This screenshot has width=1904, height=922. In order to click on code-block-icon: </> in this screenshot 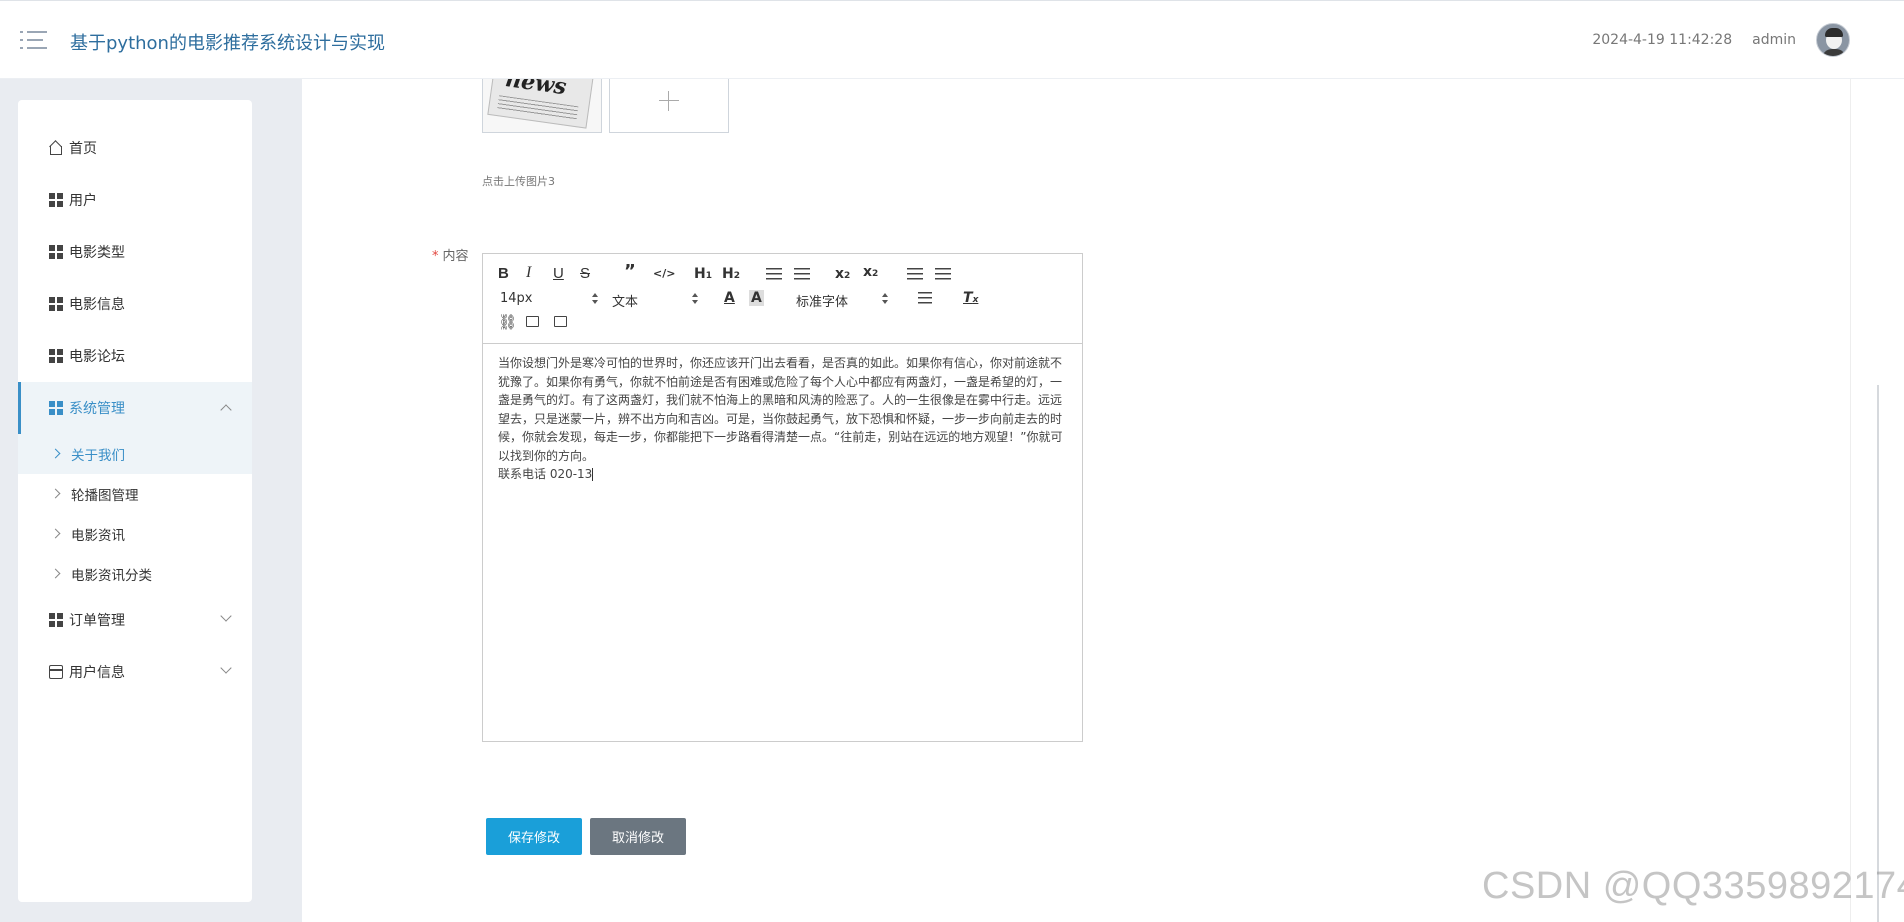, I will do `click(664, 274)`.